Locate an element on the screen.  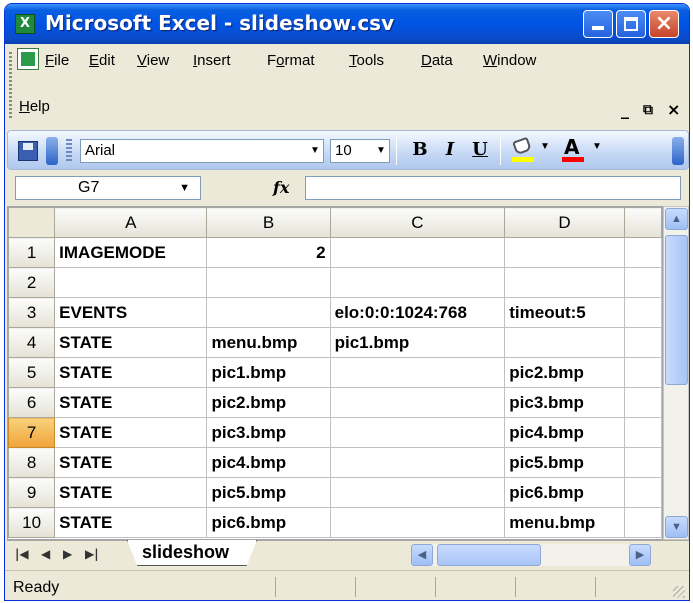
prev-sheet-icon: ◀ is located at coordinates (45, 554).